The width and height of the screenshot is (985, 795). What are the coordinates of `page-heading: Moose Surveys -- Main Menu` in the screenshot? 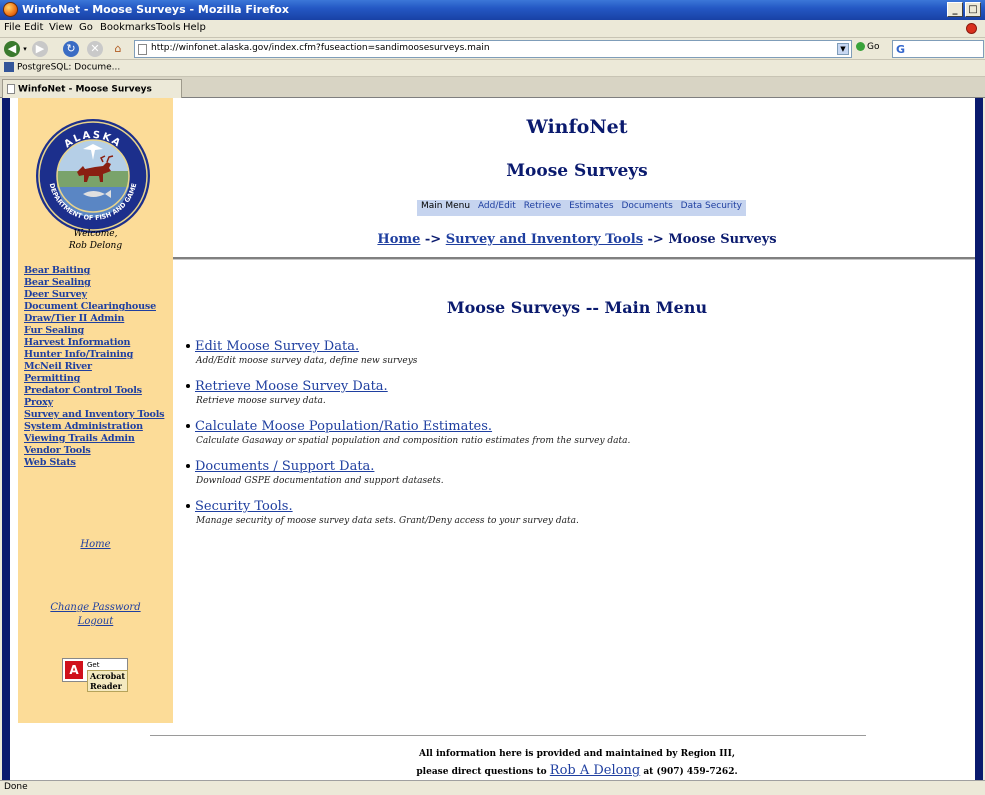 It's located at (577, 307).